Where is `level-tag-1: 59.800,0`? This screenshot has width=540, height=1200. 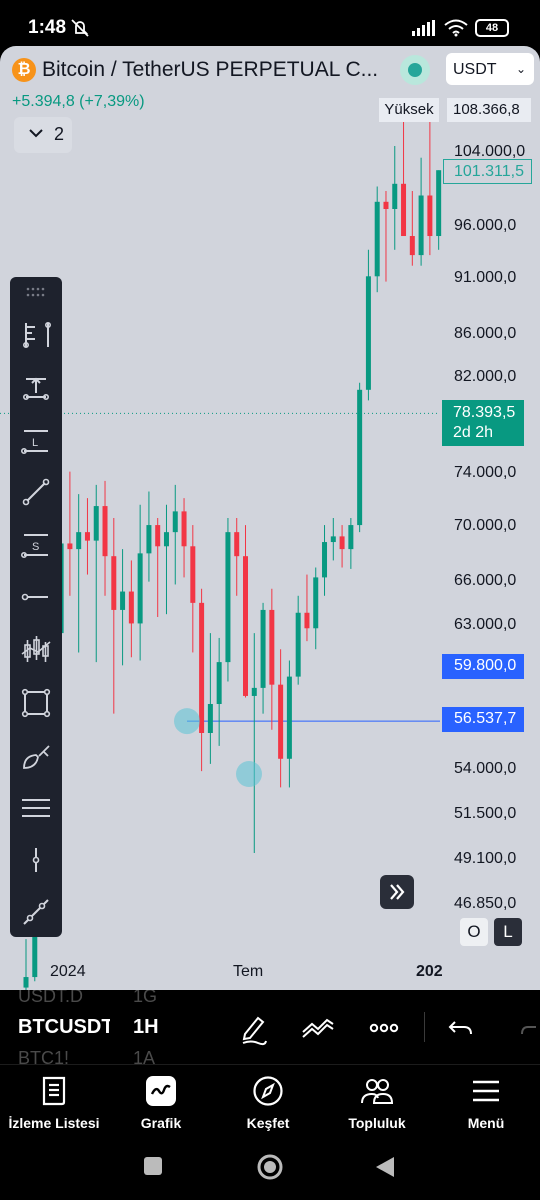 level-tag-1: 59.800,0 is located at coordinates (483, 666).